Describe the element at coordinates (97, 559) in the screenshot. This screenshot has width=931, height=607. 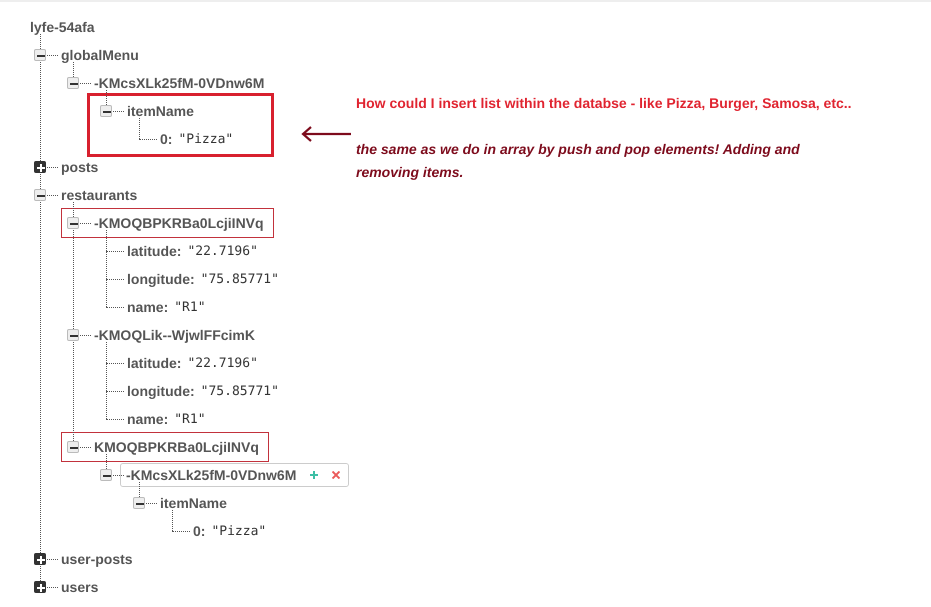
I see `node-key: user-posts` at that location.